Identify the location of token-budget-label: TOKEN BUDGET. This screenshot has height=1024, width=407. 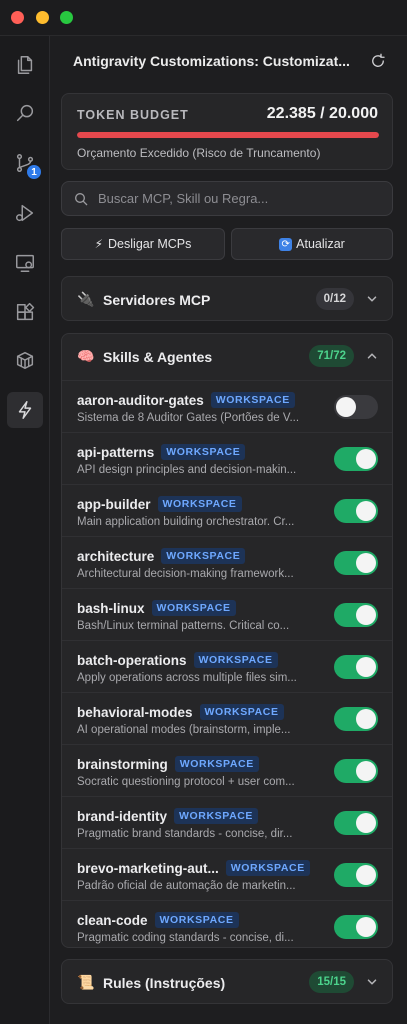
(133, 115).